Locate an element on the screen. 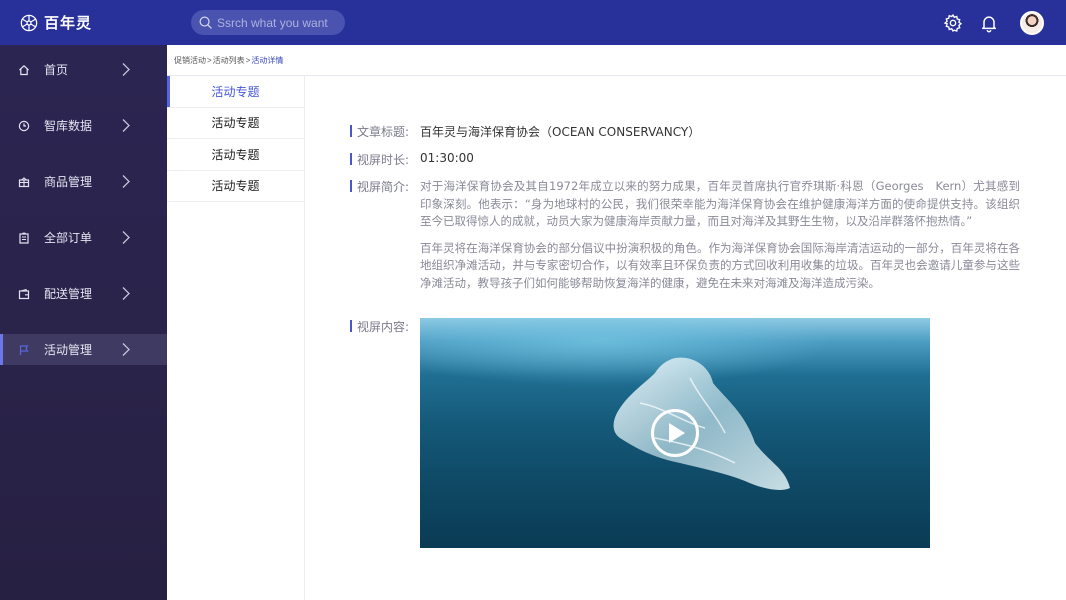 This screenshot has height=600, width=1066. field-label: 文章标题: is located at coordinates (385, 131).